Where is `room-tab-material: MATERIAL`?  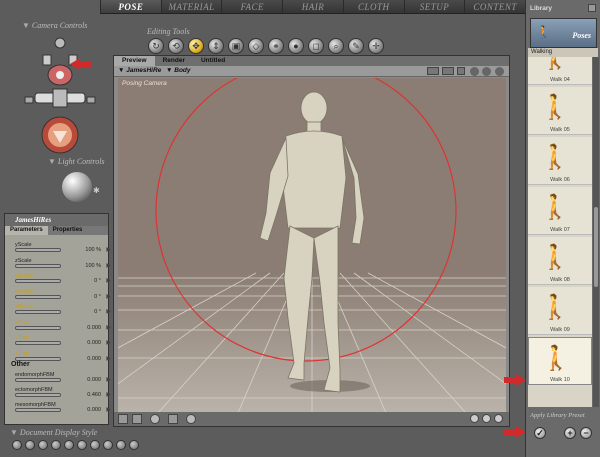
room-tab-material: MATERIAL is located at coordinates (191, 6).